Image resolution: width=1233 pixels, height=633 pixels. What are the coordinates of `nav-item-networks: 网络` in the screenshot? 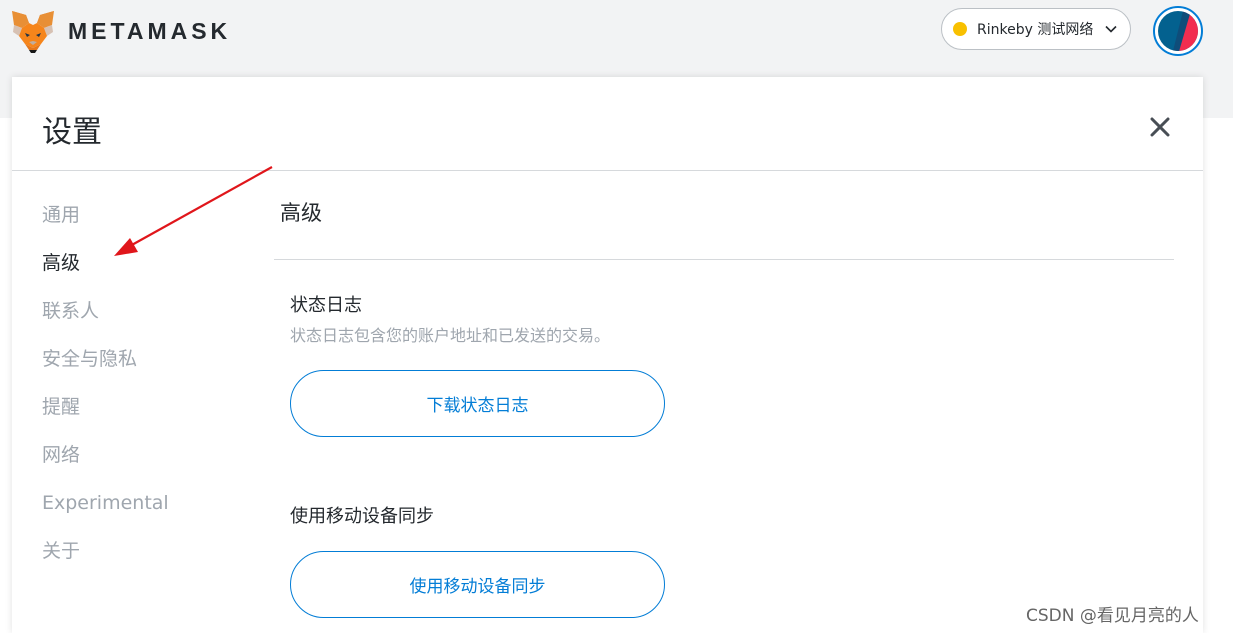 It's located at (105, 459).